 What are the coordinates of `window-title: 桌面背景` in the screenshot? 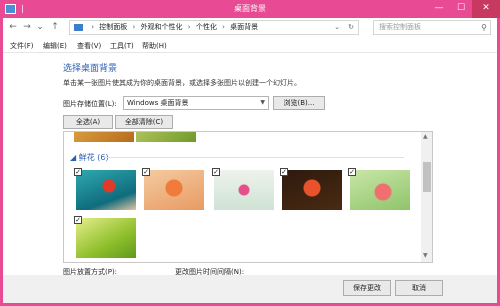 It's located at (250, 8).